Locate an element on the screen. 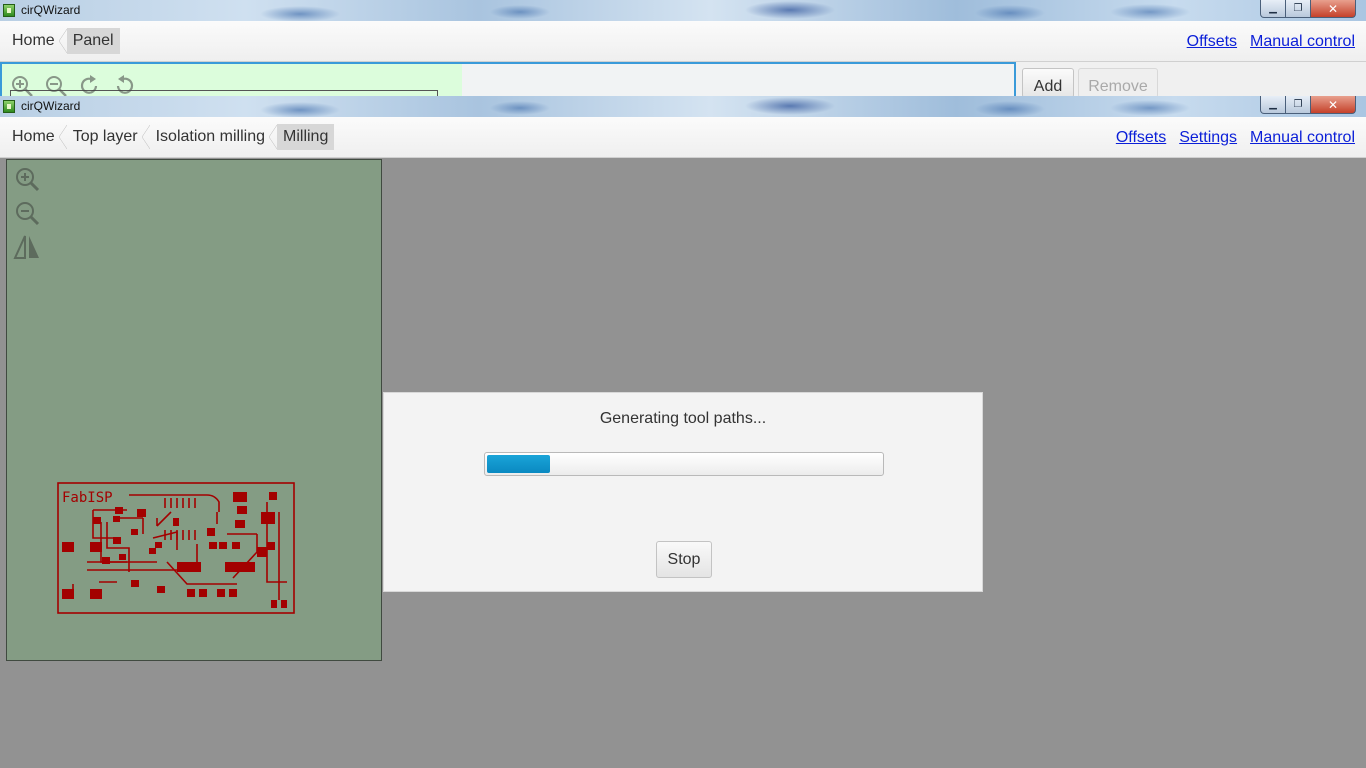 This screenshot has height=768, width=1366. breadcrumb-isolation-milling: Isolation milling is located at coordinates (214, 137).